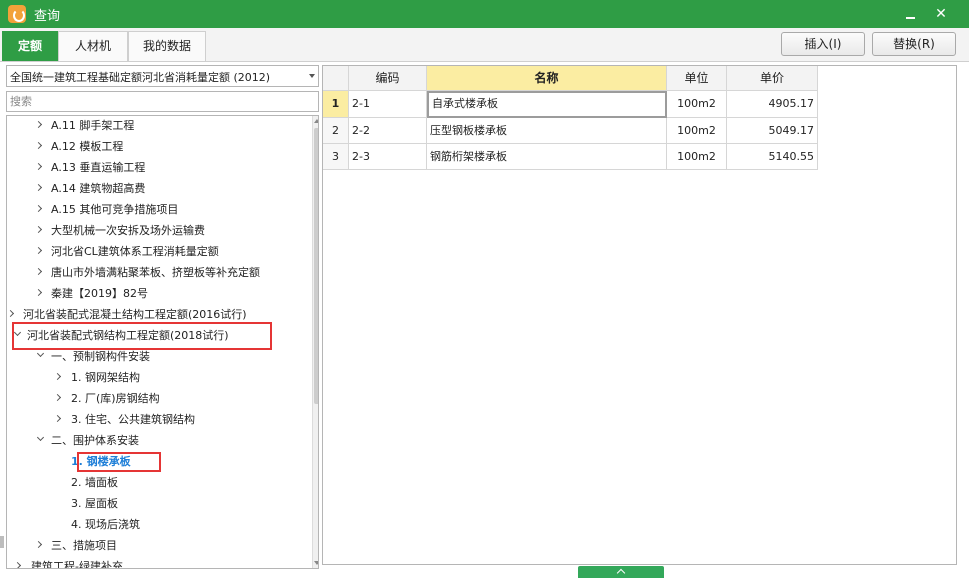 The width and height of the screenshot is (969, 584). What do you see at coordinates (336, 131) in the screenshot?
I see `row-number: 2` at bounding box center [336, 131].